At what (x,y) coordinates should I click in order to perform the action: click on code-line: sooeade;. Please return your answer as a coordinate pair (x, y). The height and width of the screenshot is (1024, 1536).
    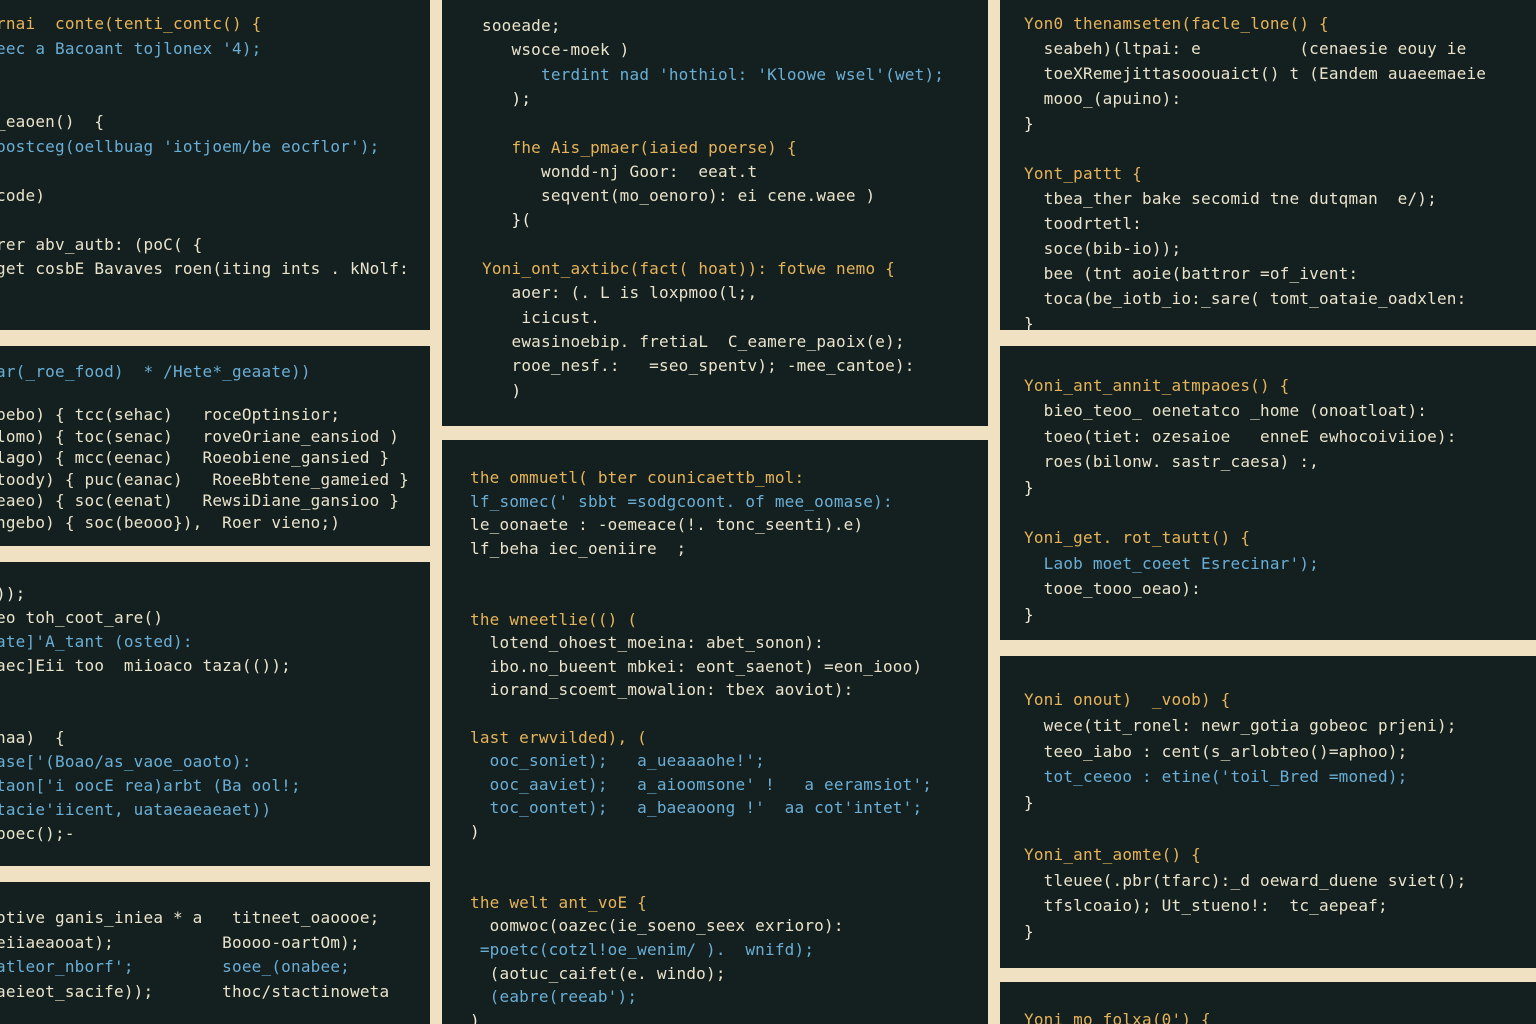
    Looking at the image, I should click on (521, 25).